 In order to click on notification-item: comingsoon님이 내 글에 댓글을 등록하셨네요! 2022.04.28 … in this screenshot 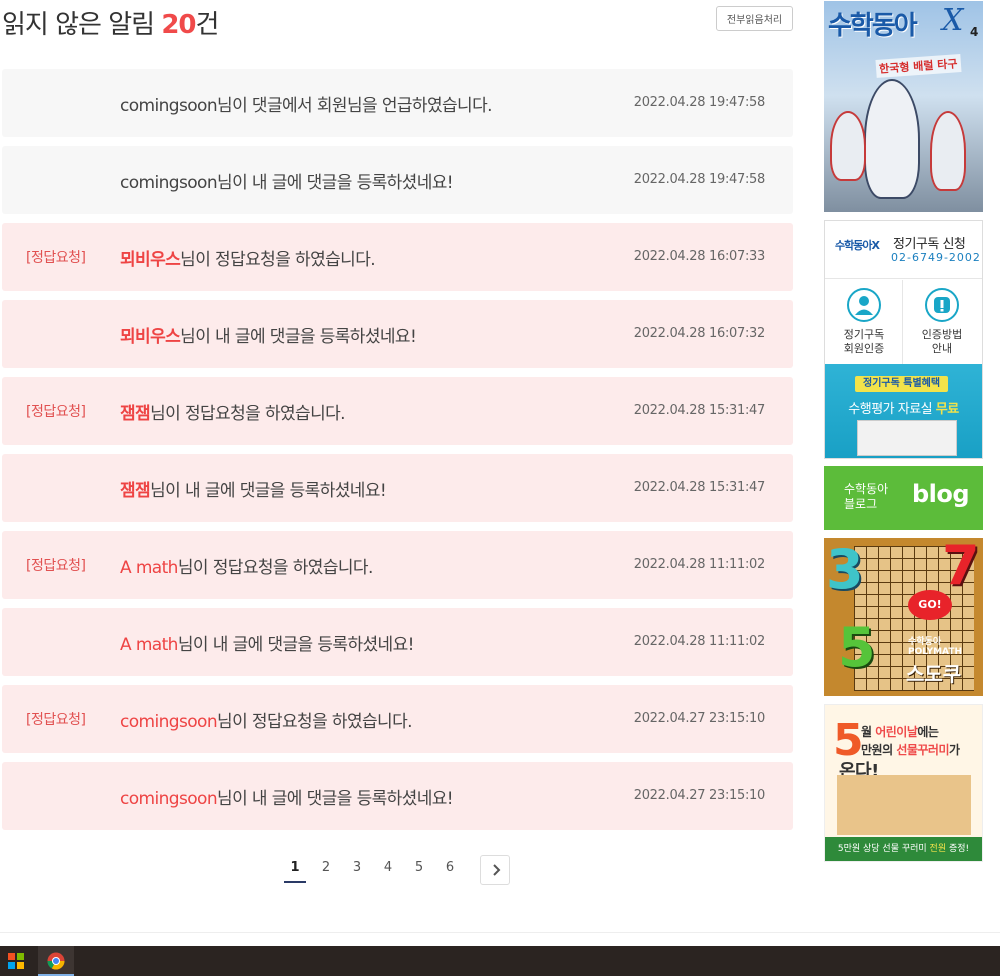, I will do `click(397, 180)`.